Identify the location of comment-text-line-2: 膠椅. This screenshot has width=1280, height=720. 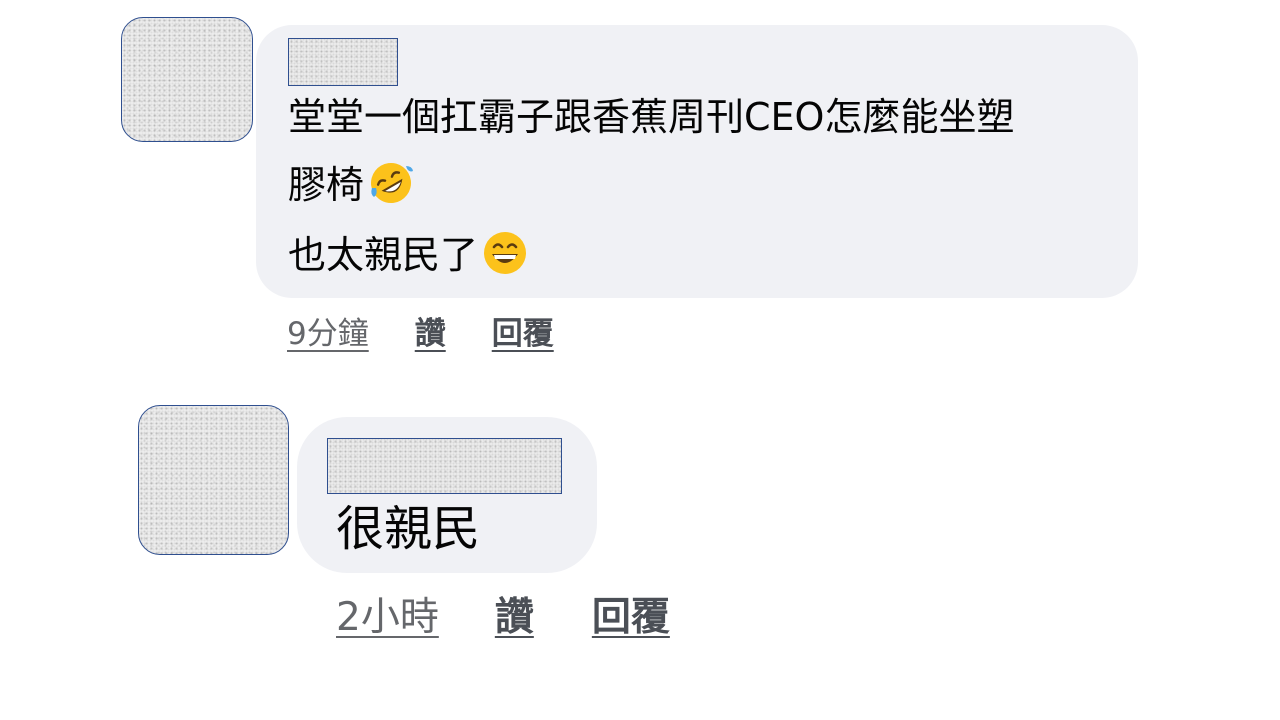
(351, 183).